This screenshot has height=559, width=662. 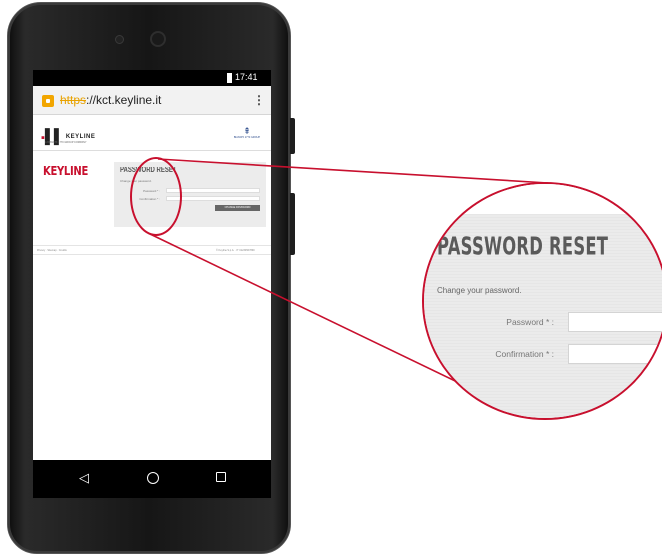 What do you see at coordinates (479, 290) in the screenshot?
I see `lens-subtitle: Change your password.` at bounding box center [479, 290].